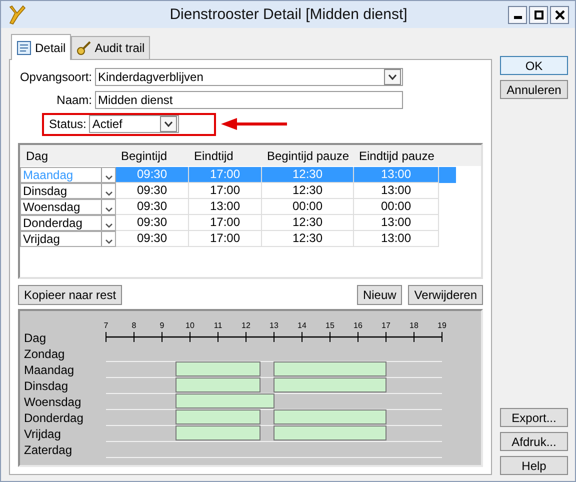 This screenshot has height=482, width=576. I want to click on column-header: Eindtijd pauze, so click(397, 155).